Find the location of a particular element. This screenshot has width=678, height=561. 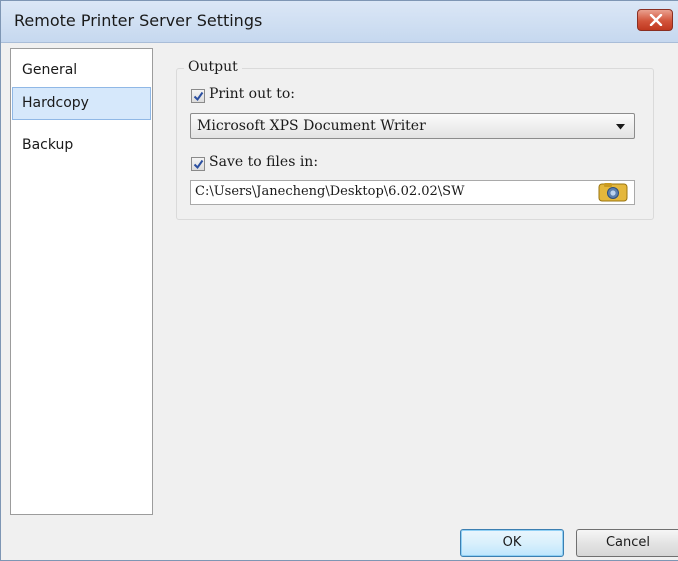

close-icon is located at coordinates (656, 20).